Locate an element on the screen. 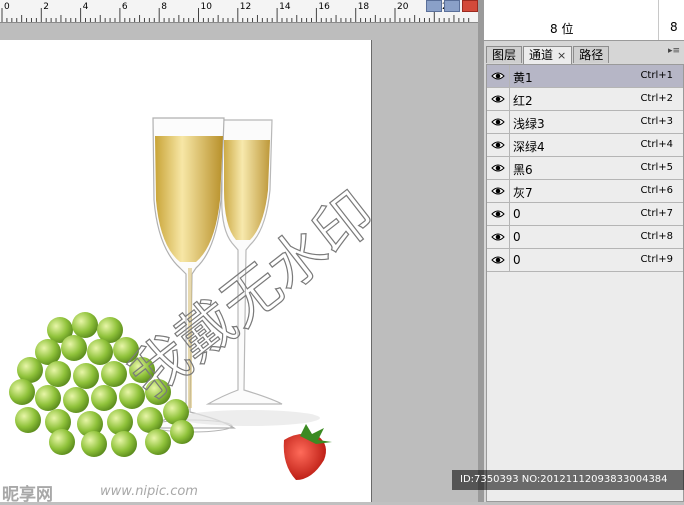 This screenshot has height=505, width=684. tab-paths-label: 路径 is located at coordinates (591, 55).